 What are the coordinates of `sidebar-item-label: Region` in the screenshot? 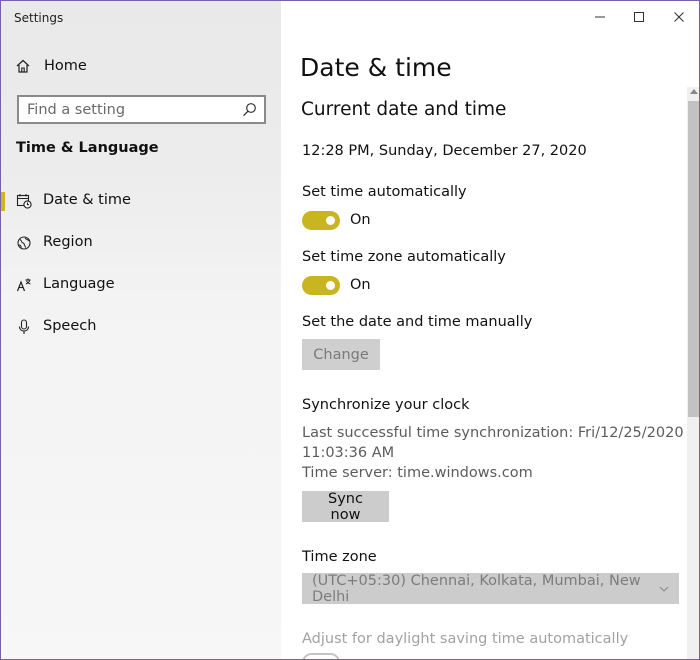 It's located at (68, 242).